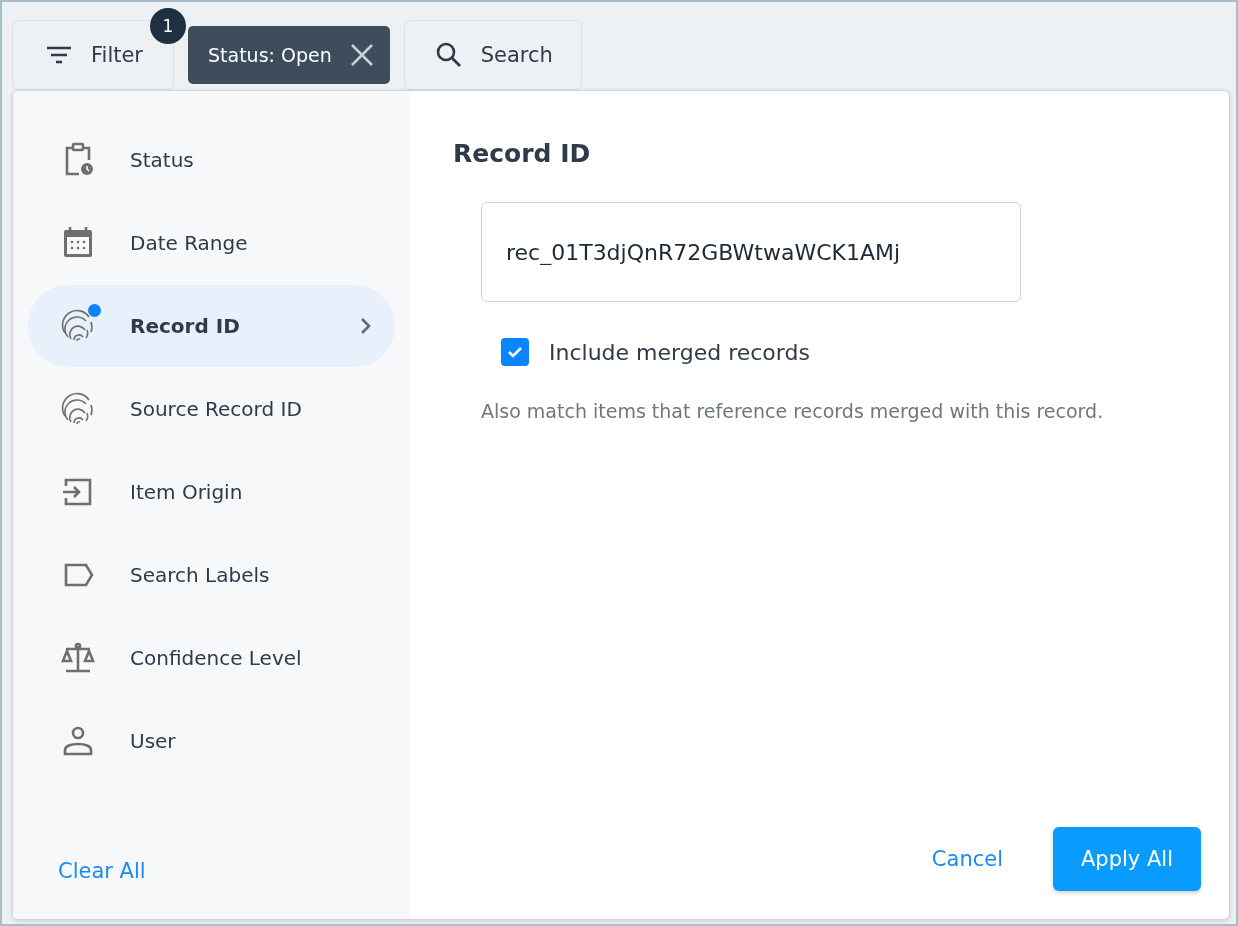  Describe the element at coordinates (162, 160) in the screenshot. I see `item-label: Status` at that location.